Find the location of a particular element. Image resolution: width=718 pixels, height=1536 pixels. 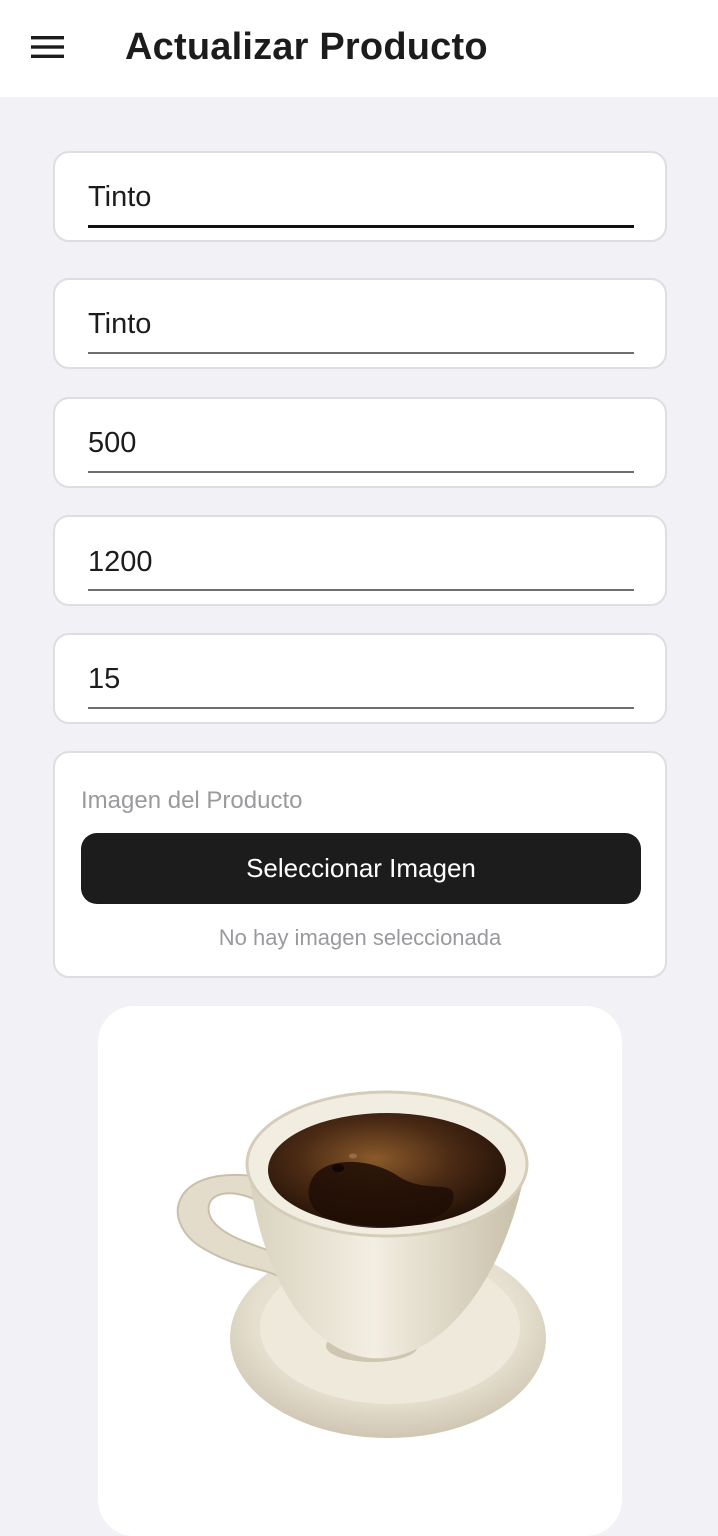

page-title: Actualizar Producto is located at coordinates (306, 47).